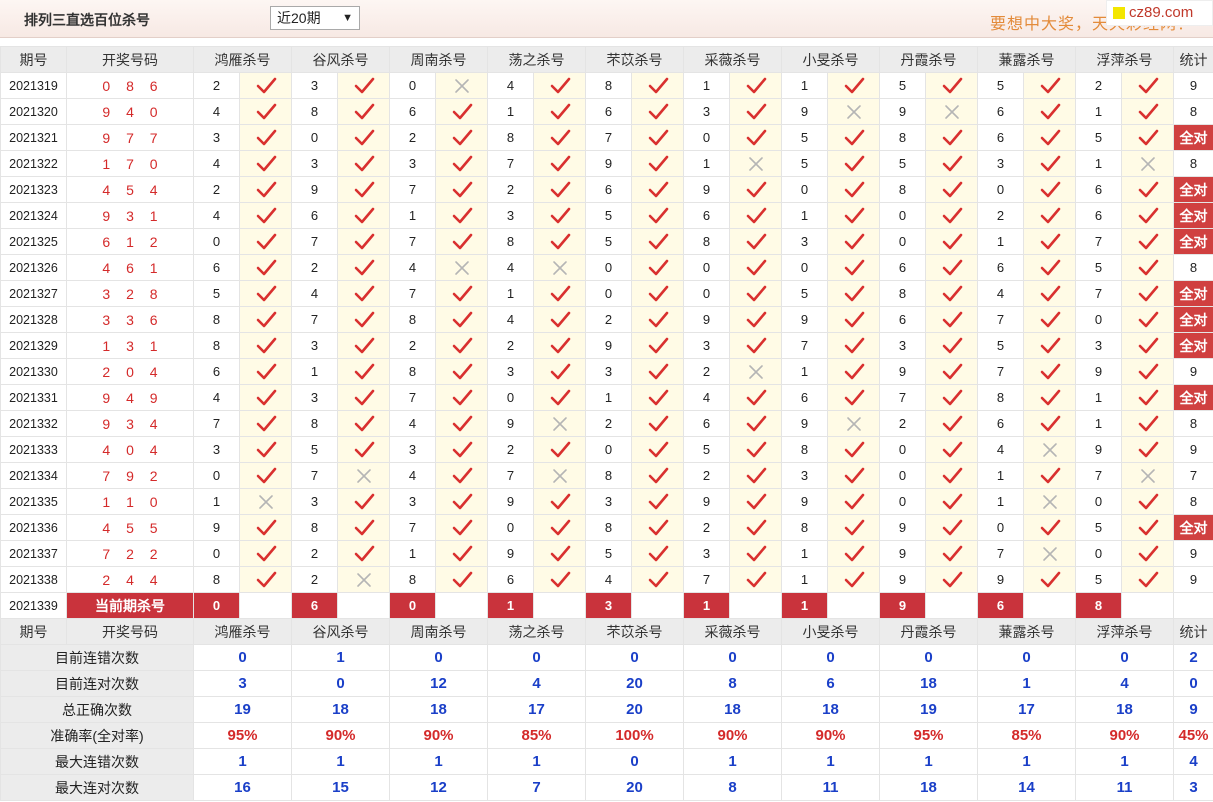 This screenshot has height=802, width=1213. What do you see at coordinates (510, 267) in the screenshot?
I see `kill-digit-cell: 4` at bounding box center [510, 267].